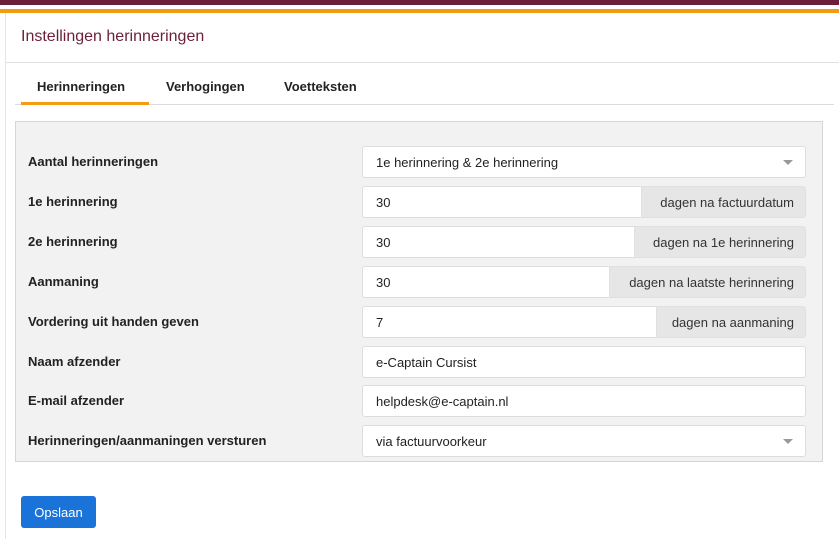 This screenshot has height=539, width=839. Describe the element at coordinates (501, 202) in the screenshot. I see `eerste-herinnering-input: 30` at that location.